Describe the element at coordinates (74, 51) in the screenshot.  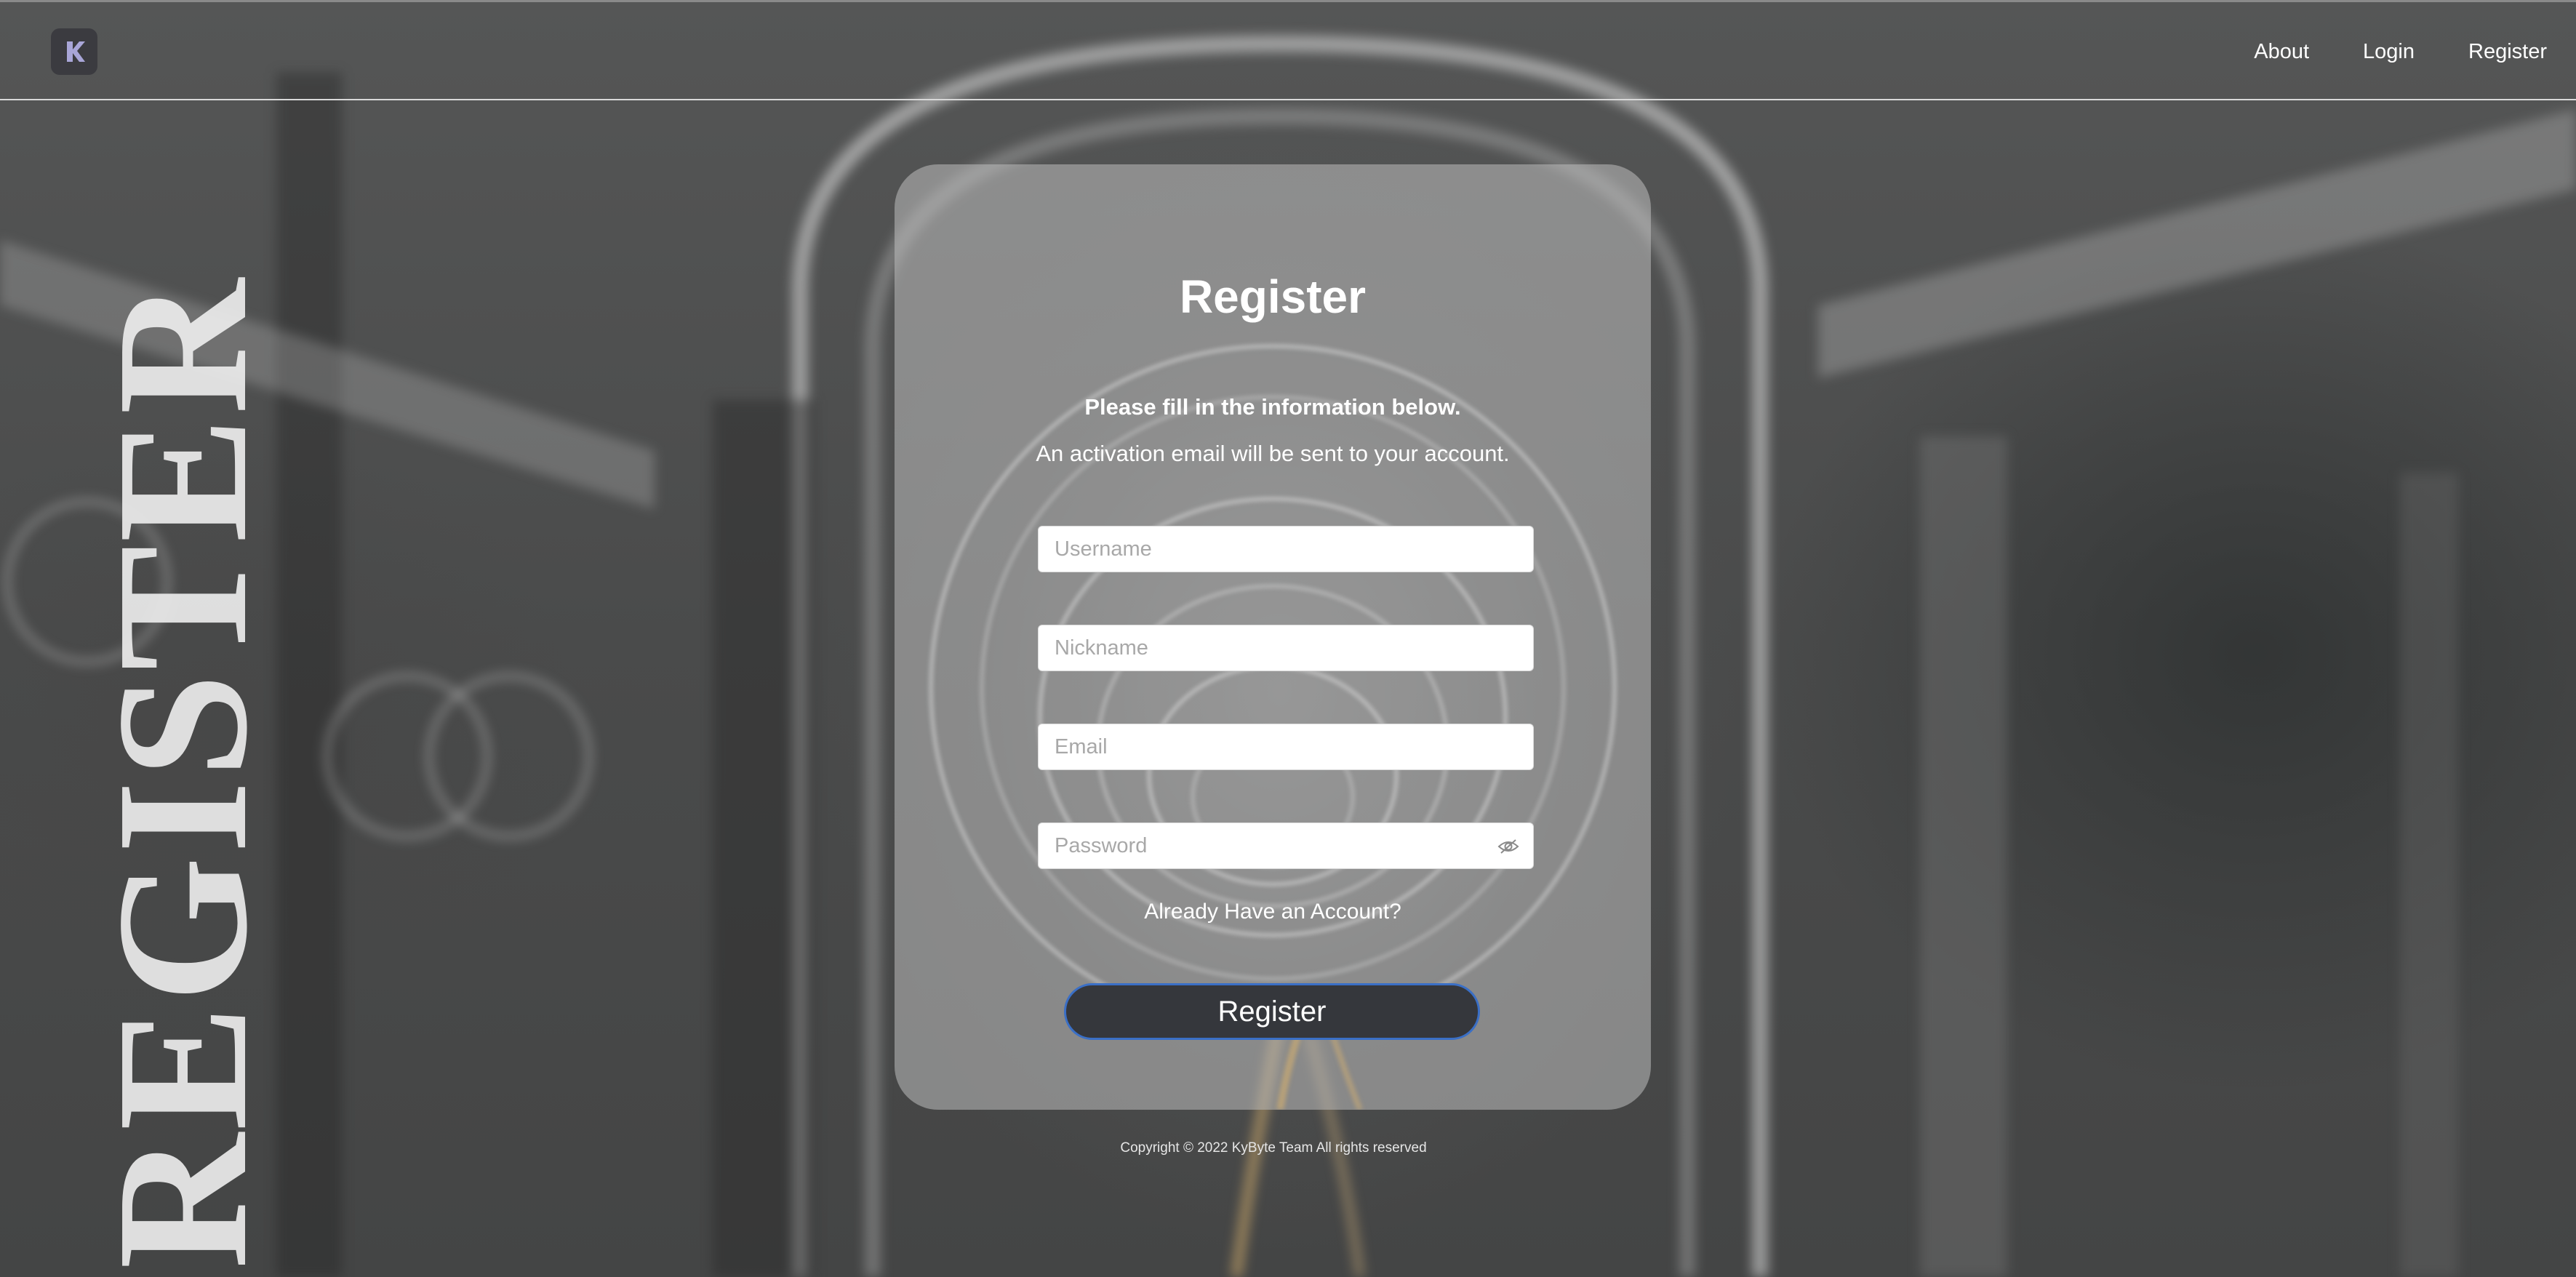
I see `k-logo-icon` at that location.